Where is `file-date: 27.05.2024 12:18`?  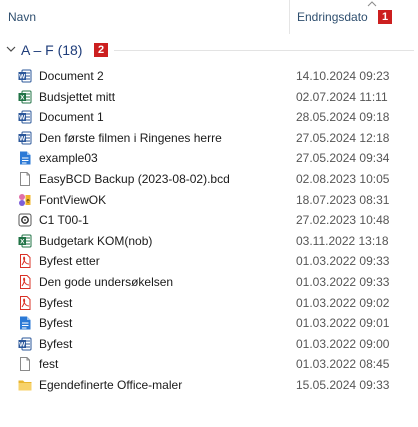
file-date: 27.05.2024 12:18 is located at coordinates (343, 137).